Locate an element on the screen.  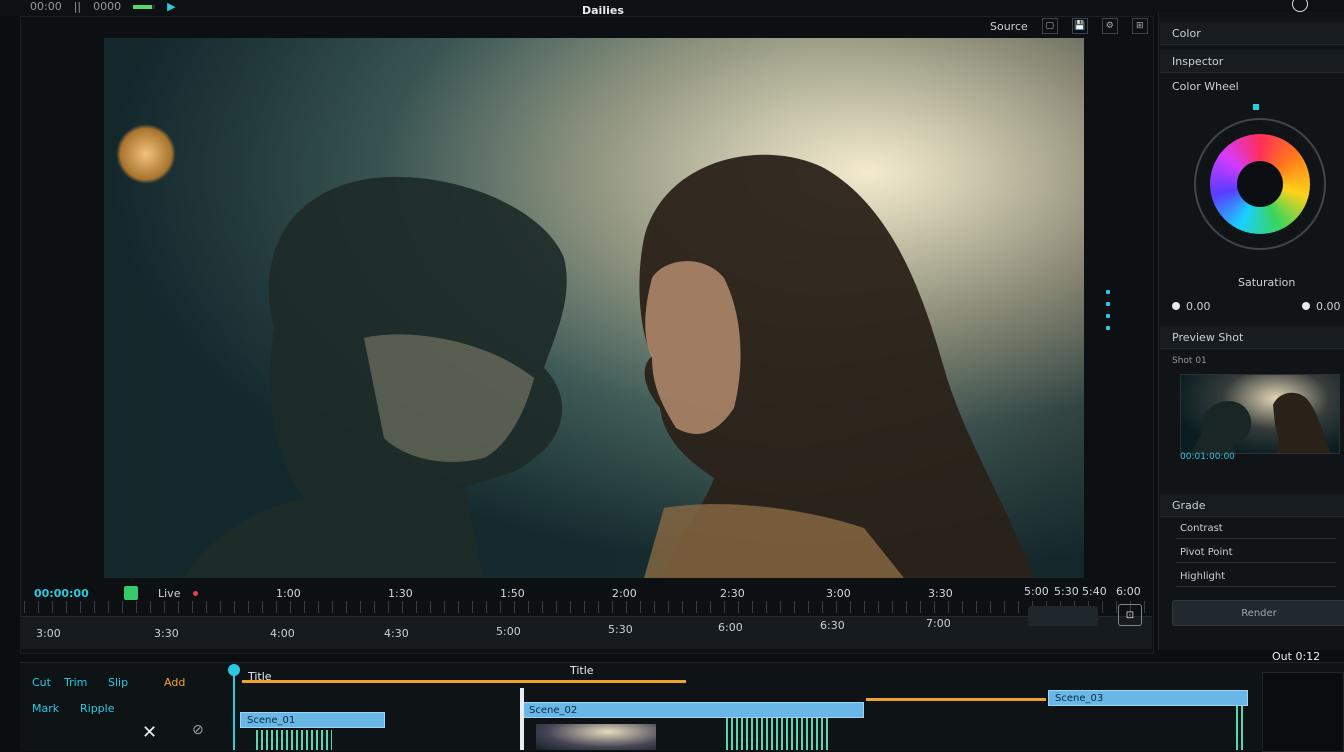
timeline-out-point: Out 0:12 is located at coordinates (1296, 656).